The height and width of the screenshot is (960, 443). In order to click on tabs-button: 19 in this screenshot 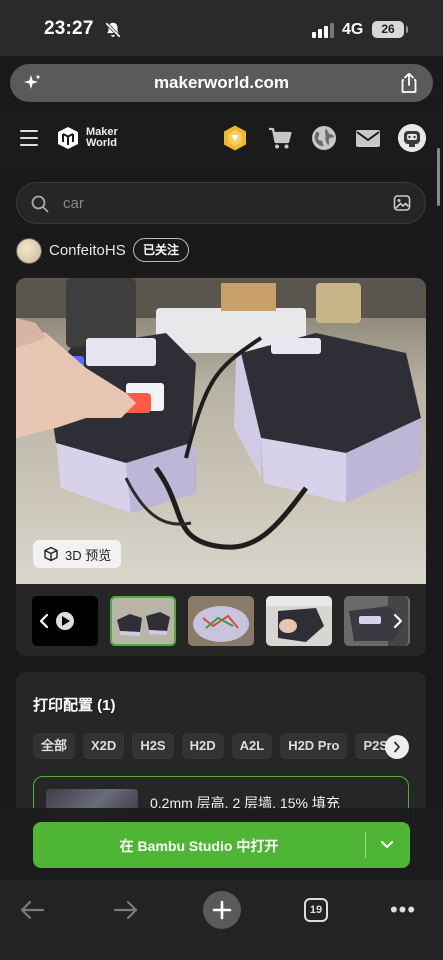, I will do `click(316, 910)`.